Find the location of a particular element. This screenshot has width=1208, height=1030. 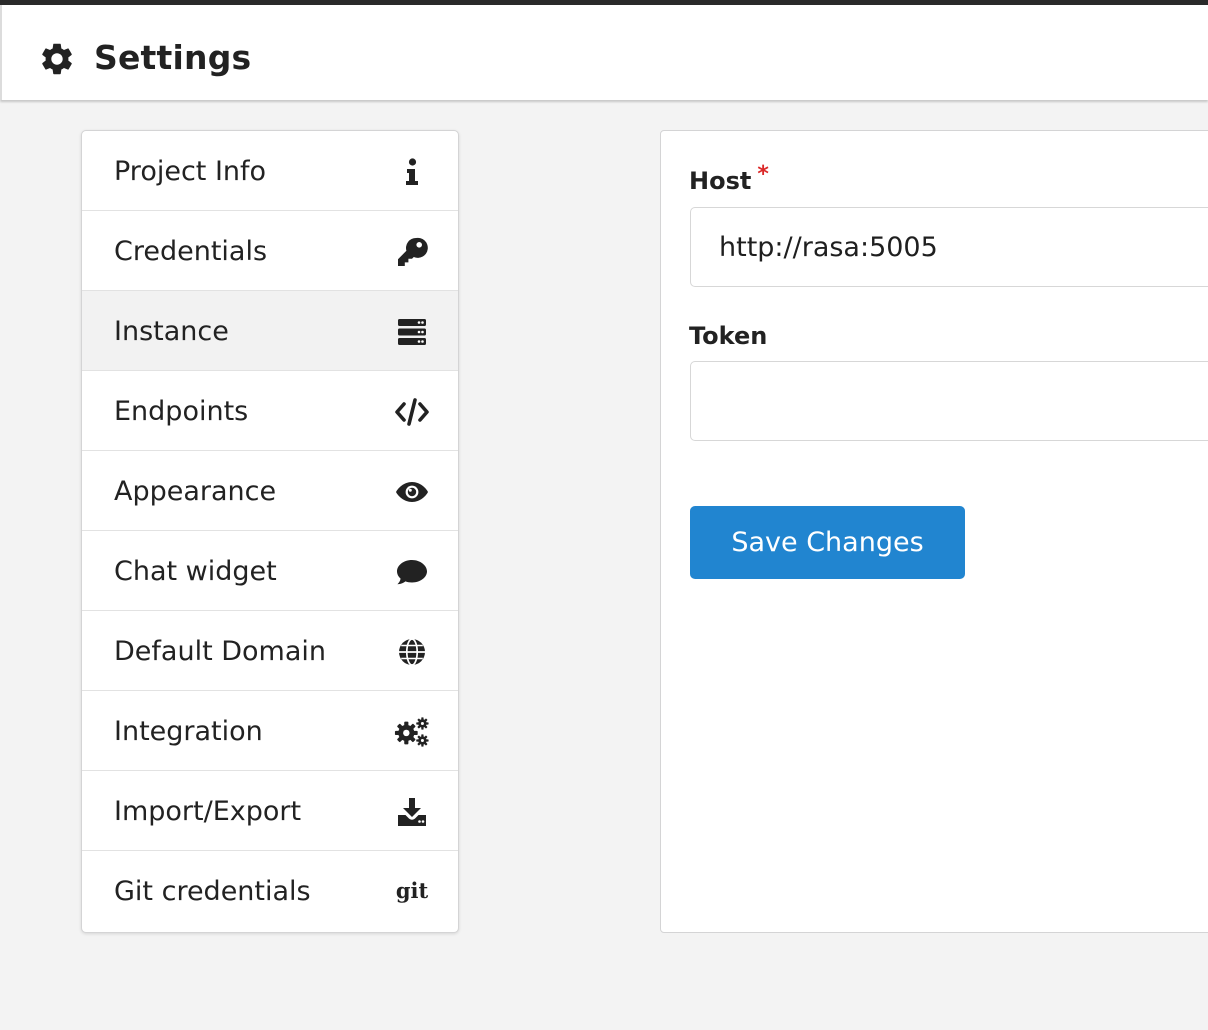

menu-item-project-info: Project Info is located at coordinates (270, 171).